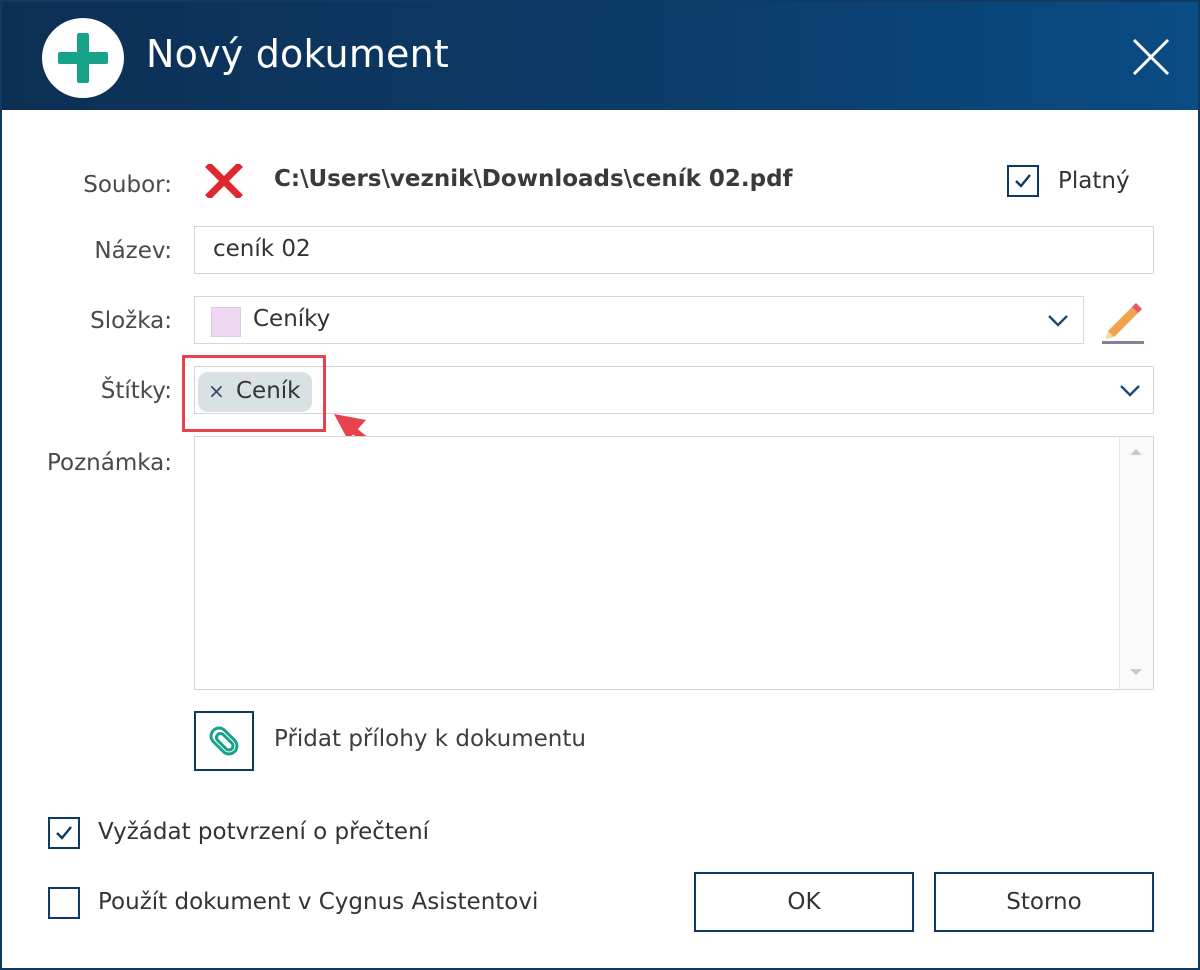 This screenshot has height=970, width=1200. I want to click on note-label: Poznámka:, so click(109, 463).